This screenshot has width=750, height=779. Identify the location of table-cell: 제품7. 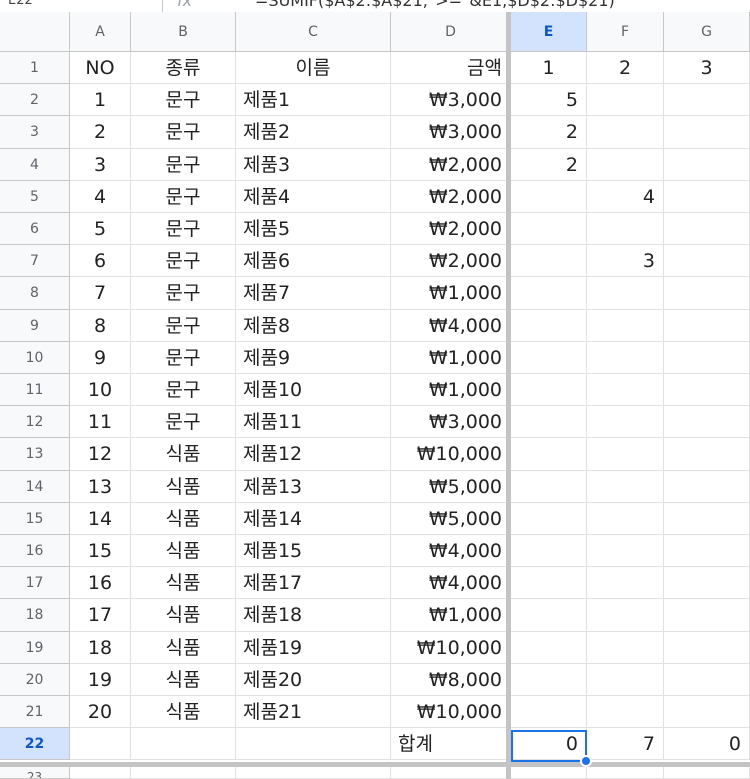
(313, 293).